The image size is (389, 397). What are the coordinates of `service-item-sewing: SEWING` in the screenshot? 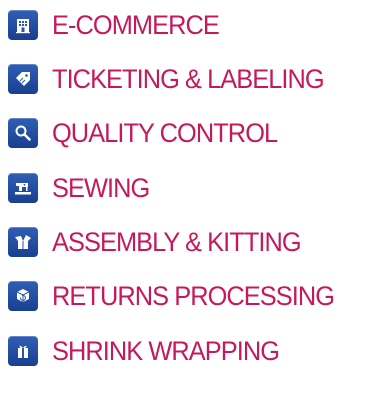 It's located at (194, 188).